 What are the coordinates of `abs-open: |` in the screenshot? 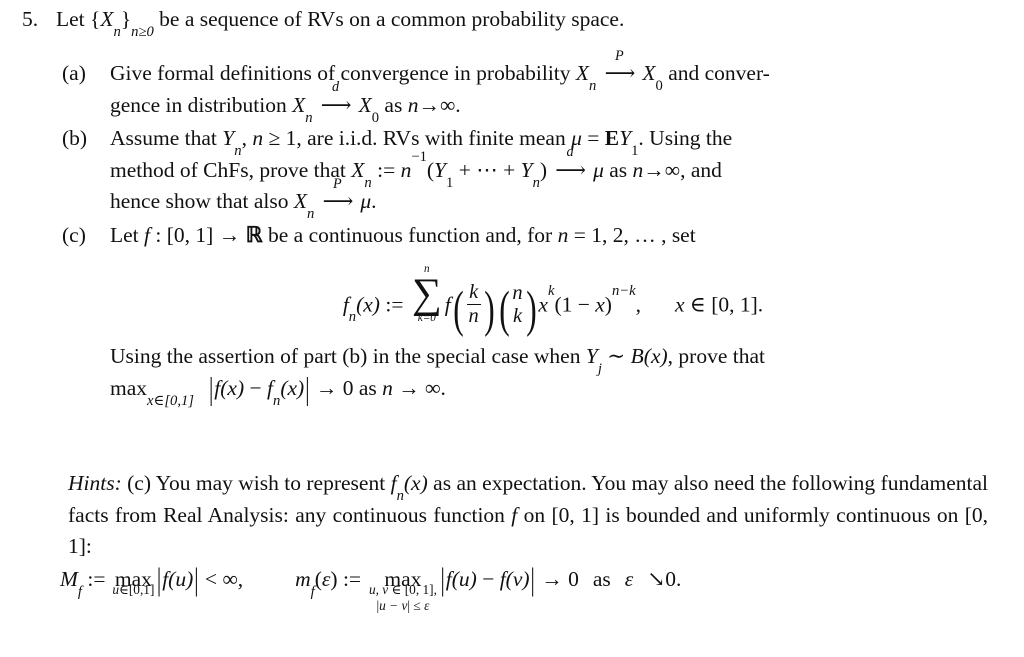 It's located at (211, 389).